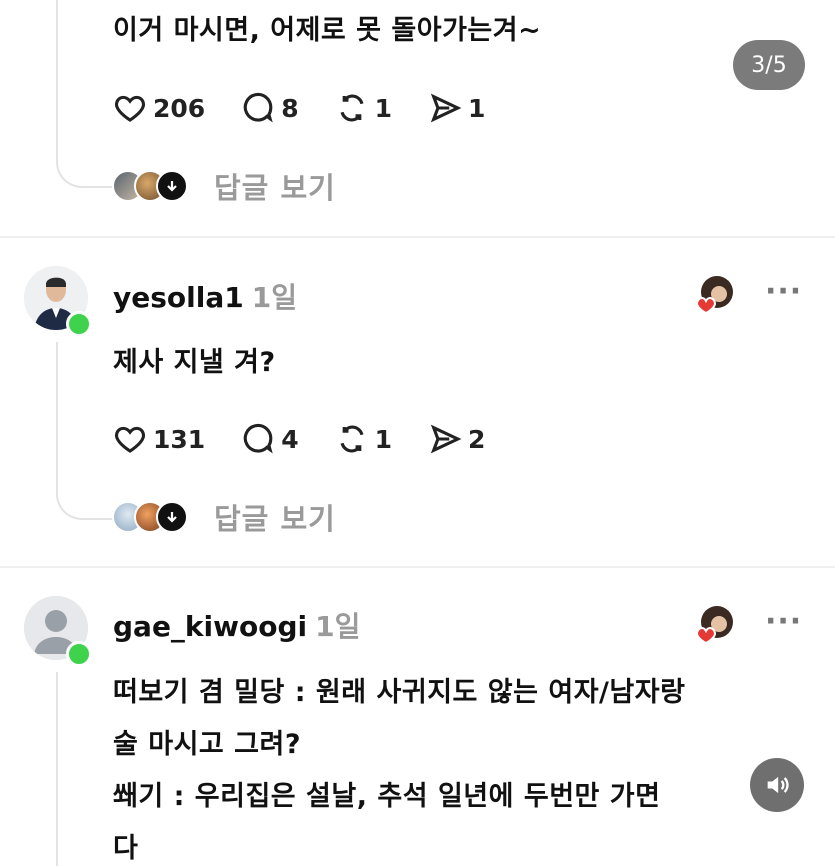 Image resolution: width=835 pixels, height=866 pixels. I want to click on like-button: 131, so click(159, 439).